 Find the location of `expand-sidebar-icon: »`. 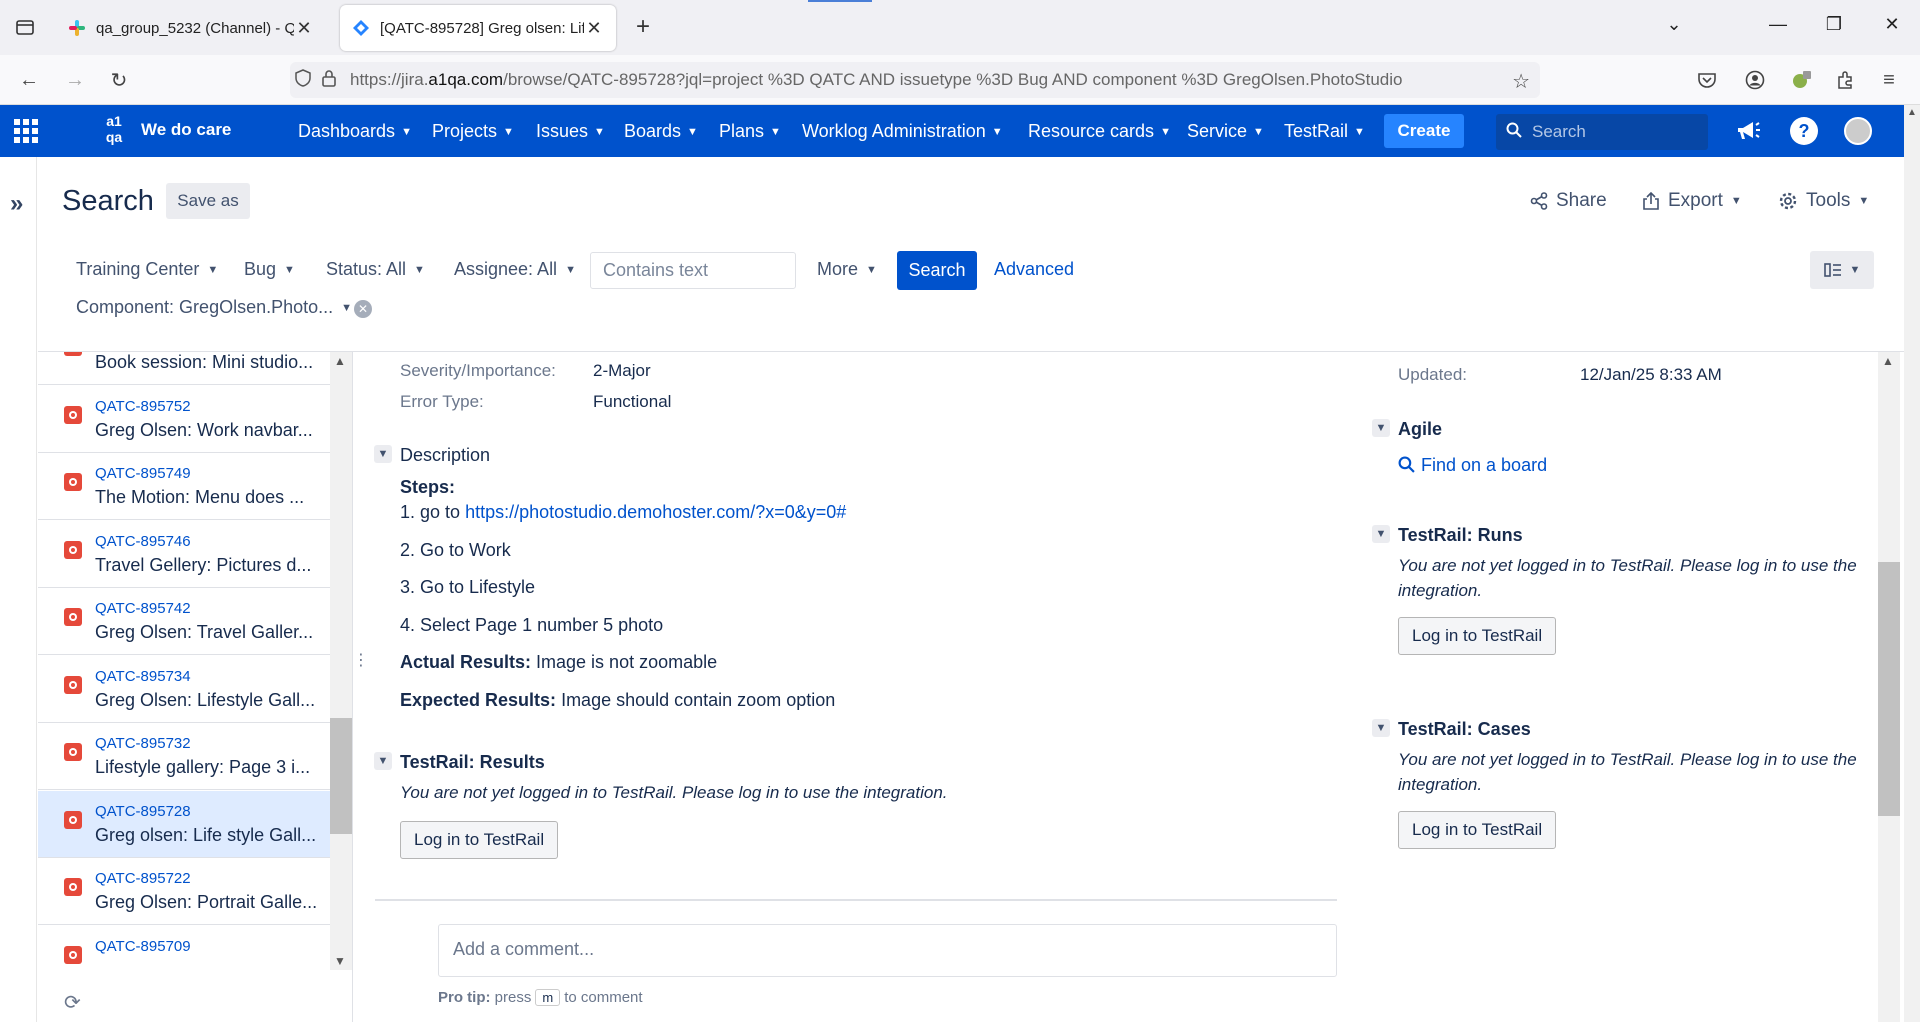

expand-sidebar-icon: » is located at coordinates (16, 204).